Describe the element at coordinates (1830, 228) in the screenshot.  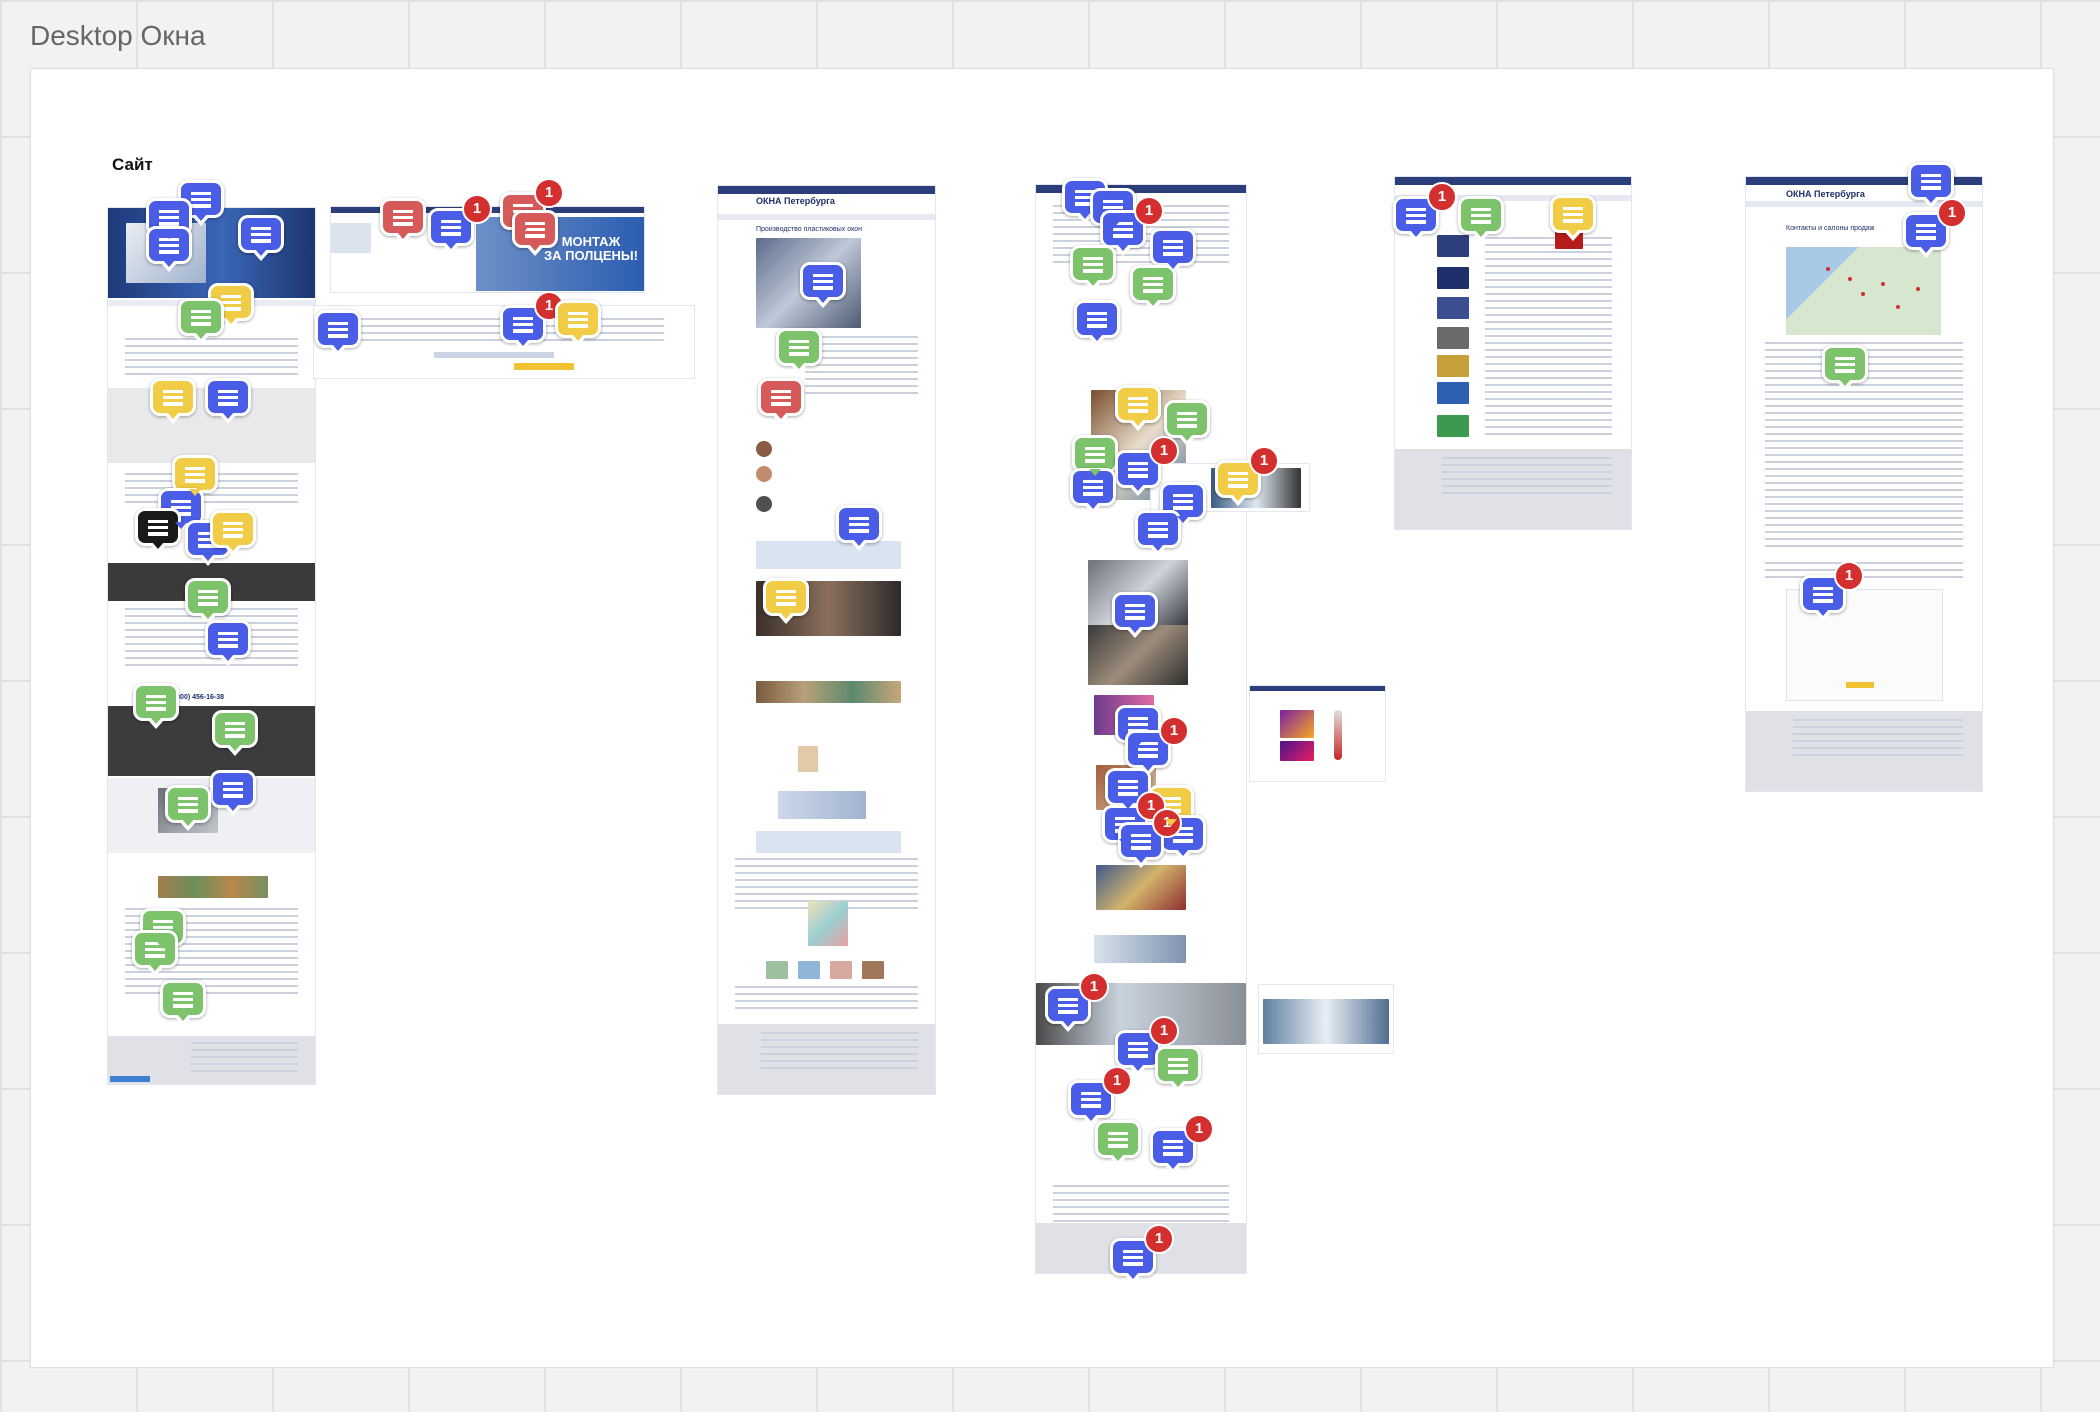
I see `contacts-heading: Контакты и салоны продаж` at that location.